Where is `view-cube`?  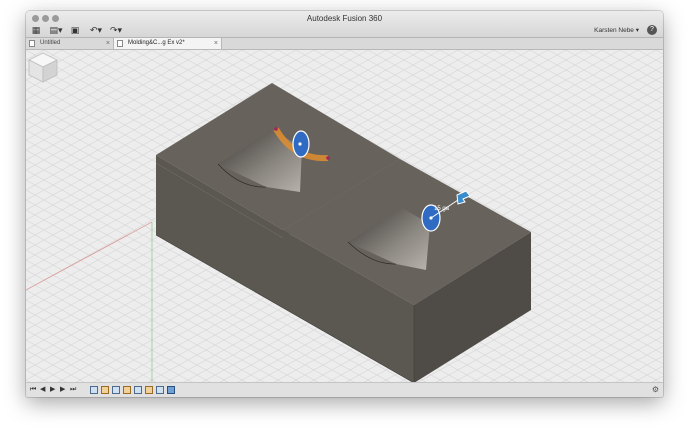
view-cube is located at coordinates (43, 67).